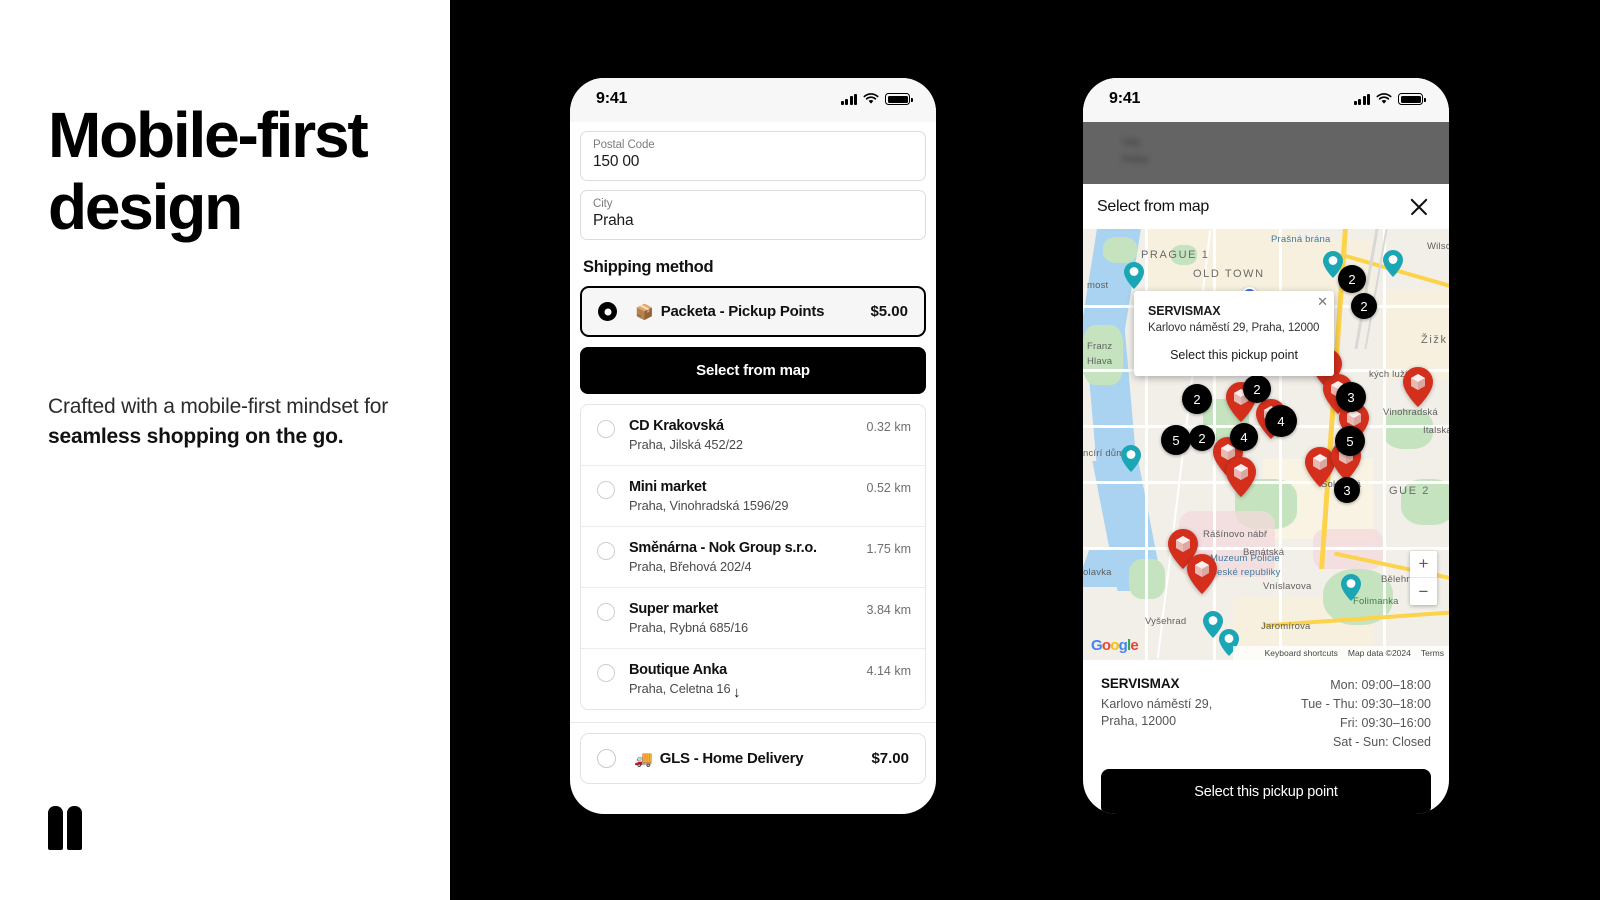  What do you see at coordinates (1423, 564) in the screenshot?
I see `zoom-in-button: +` at bounding box center [1423, 564].